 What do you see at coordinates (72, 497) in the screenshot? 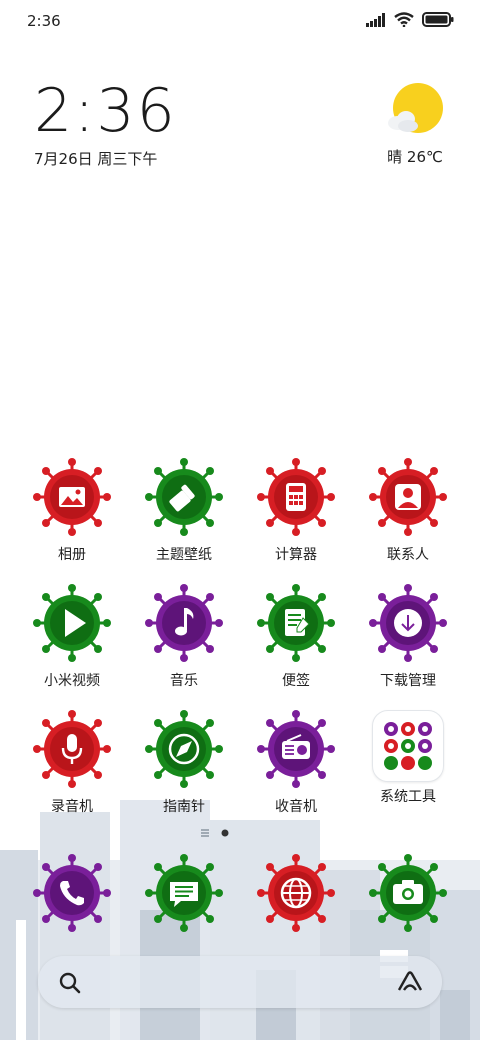
I see `gallery-icon` at bounding box center [72, 497].